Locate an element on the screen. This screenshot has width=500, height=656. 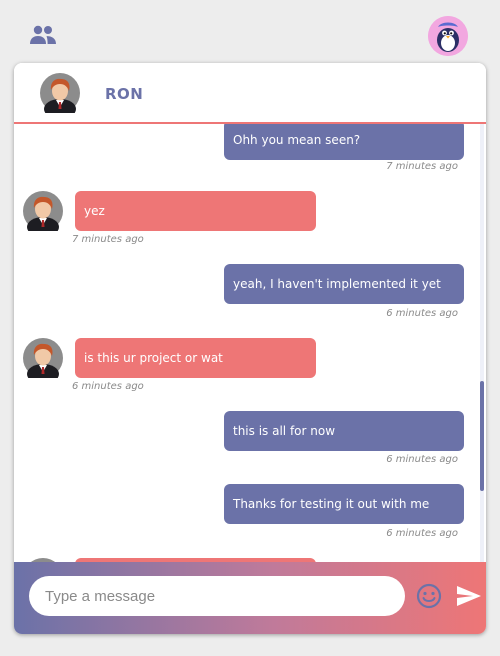
send-icon is located at coordinates (469, 596).